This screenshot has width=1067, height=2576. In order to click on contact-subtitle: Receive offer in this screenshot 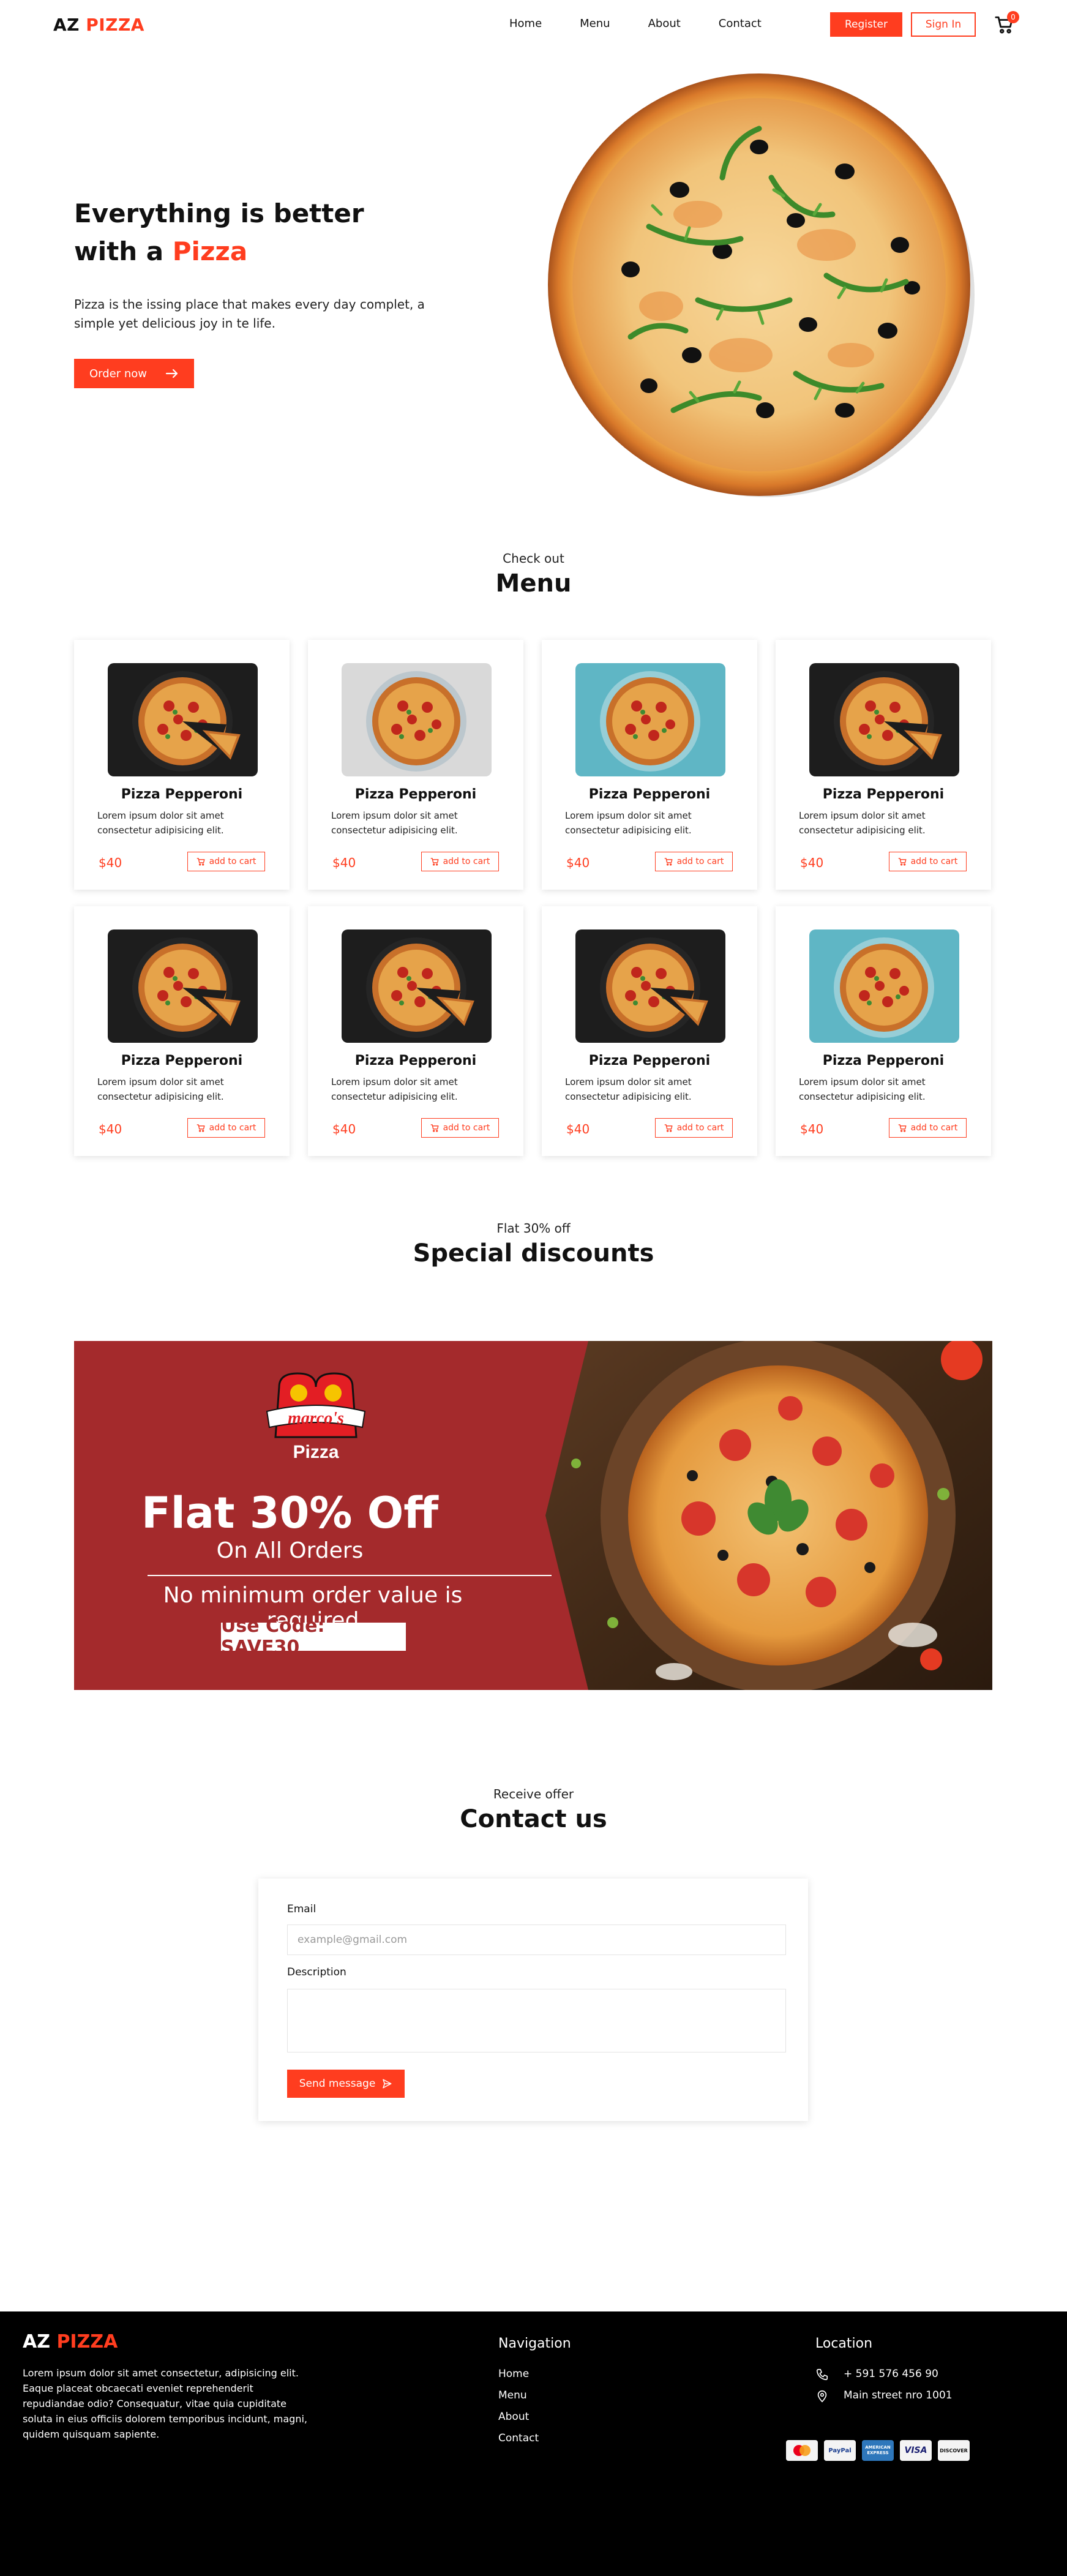, I will do `click(533, 1794)`.